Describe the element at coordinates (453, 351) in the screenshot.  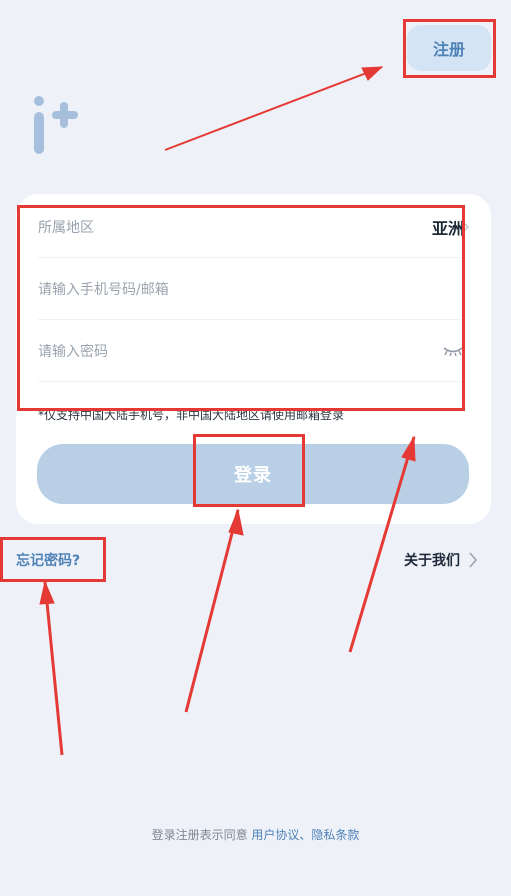
I see `eye-closed-icon` at that location.